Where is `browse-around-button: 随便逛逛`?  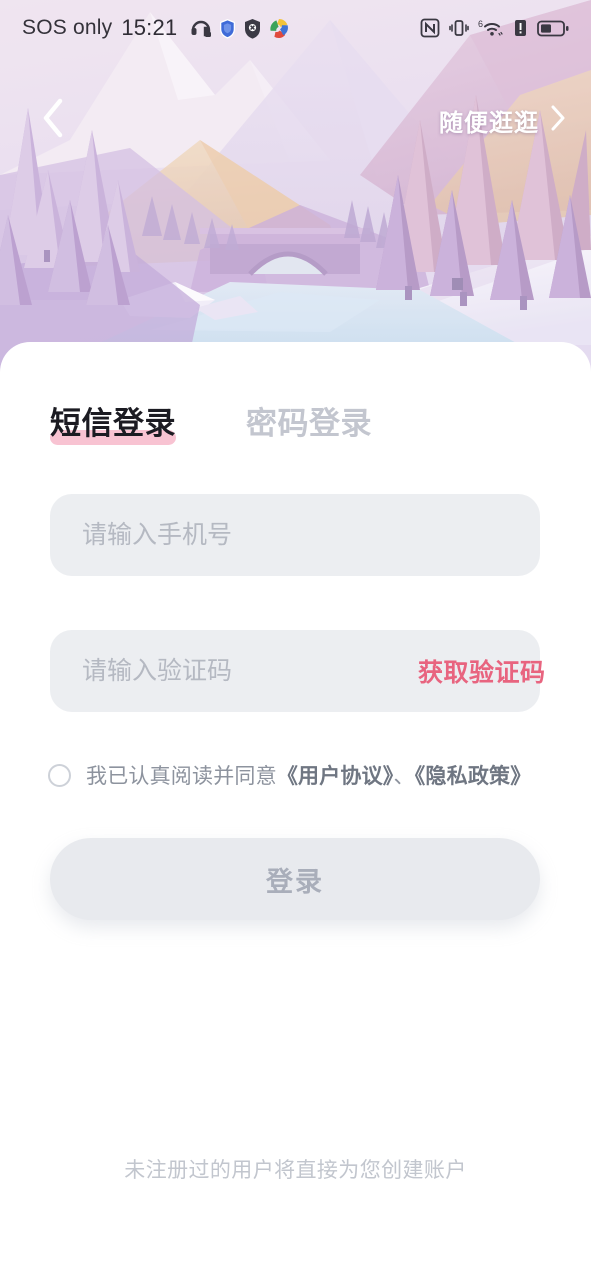 browse-around-button: 随便逛逛 is located at coordinates (503, 120).